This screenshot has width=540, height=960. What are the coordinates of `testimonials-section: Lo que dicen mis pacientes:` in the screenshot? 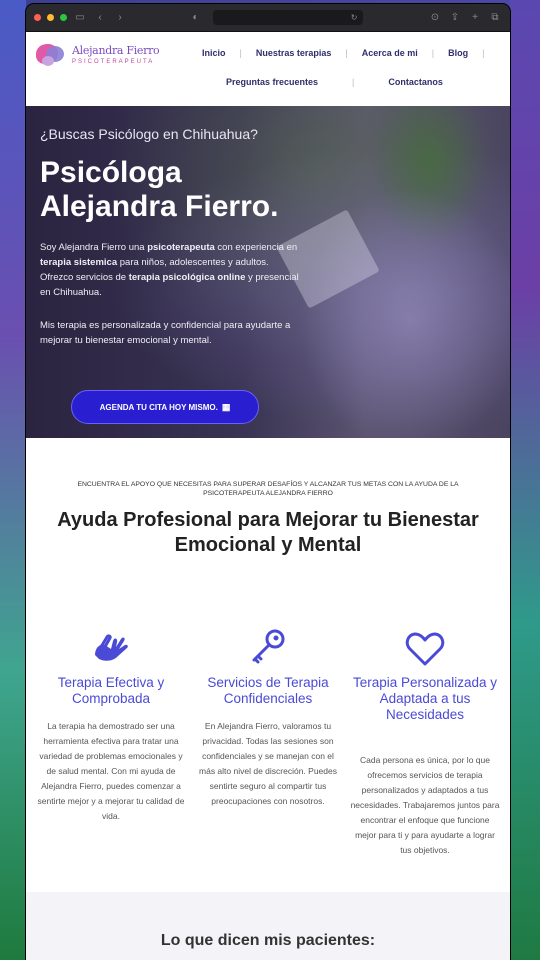 It's located at (268, 926).